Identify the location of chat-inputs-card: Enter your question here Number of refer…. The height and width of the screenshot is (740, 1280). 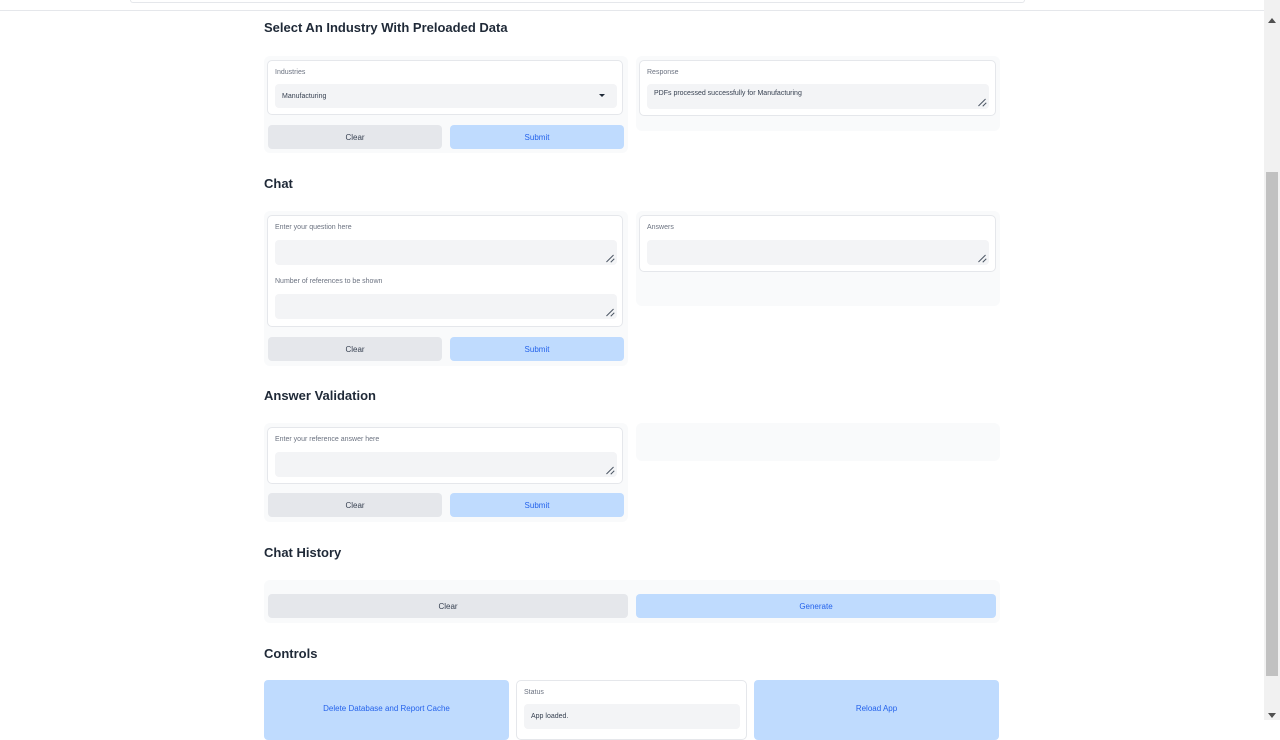
(445, 271).